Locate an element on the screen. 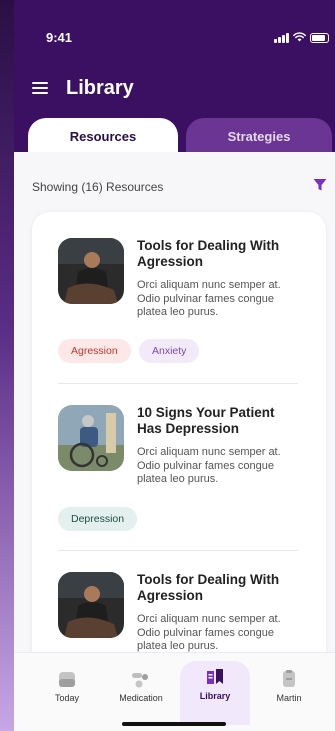 Image resolution: width=335 pixels, height=731 pixels. bottom-nav: Today Medication Library Martin is located at coordinates (174, 691).